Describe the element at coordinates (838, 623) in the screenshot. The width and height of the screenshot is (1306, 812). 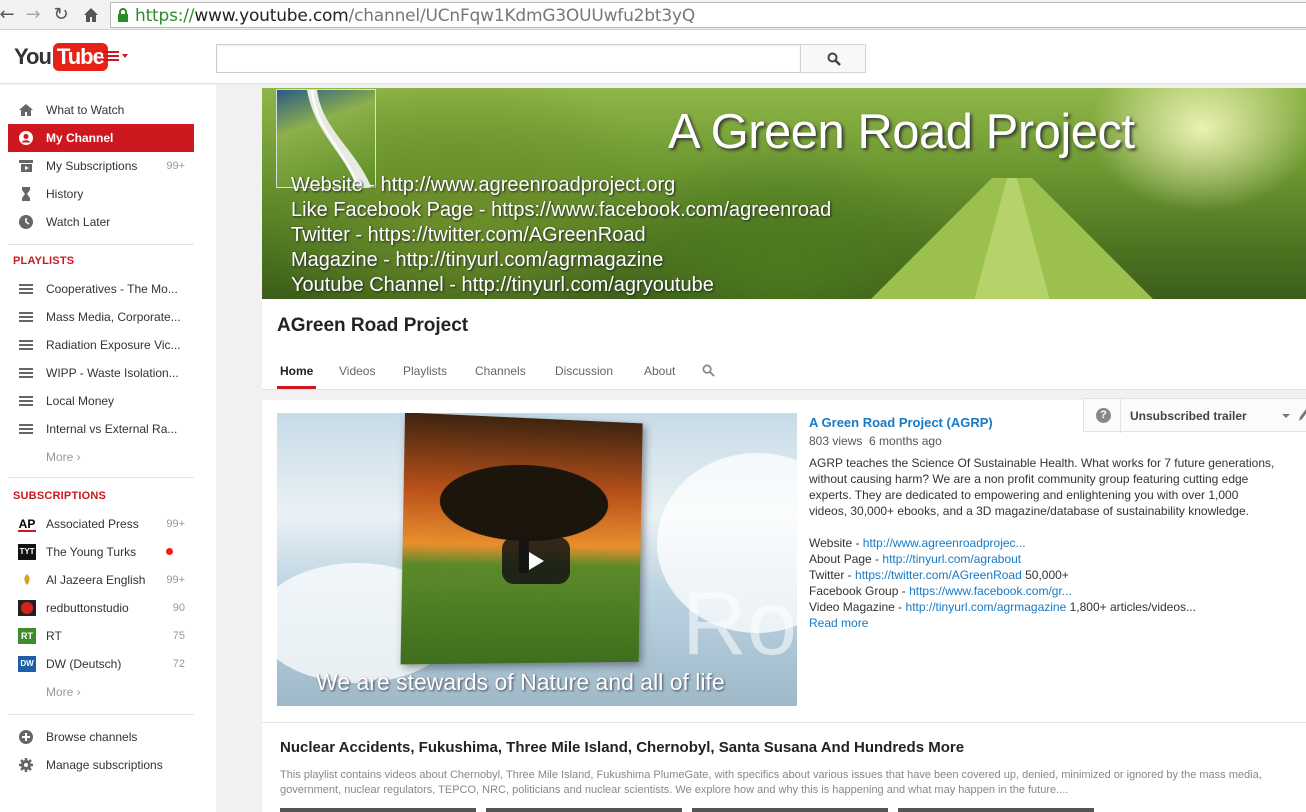
I see `read-more-link: Read more` at that location.